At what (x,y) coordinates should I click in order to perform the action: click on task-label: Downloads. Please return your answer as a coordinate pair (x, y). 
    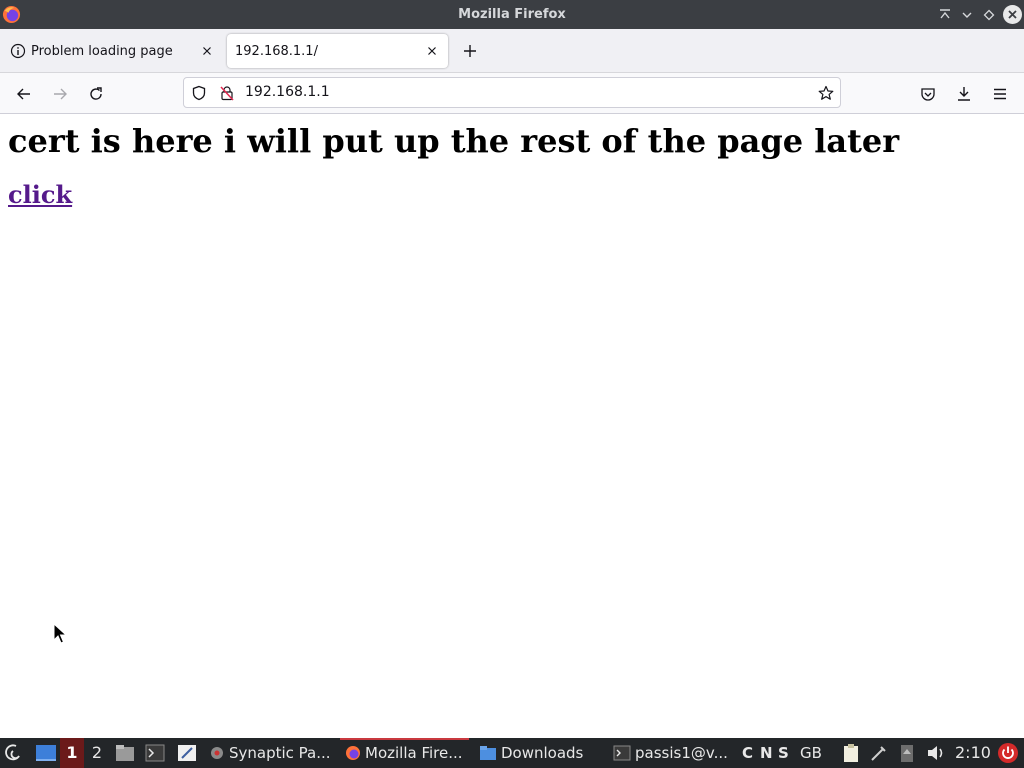
    Looking at the image, I should click on (542, 753).